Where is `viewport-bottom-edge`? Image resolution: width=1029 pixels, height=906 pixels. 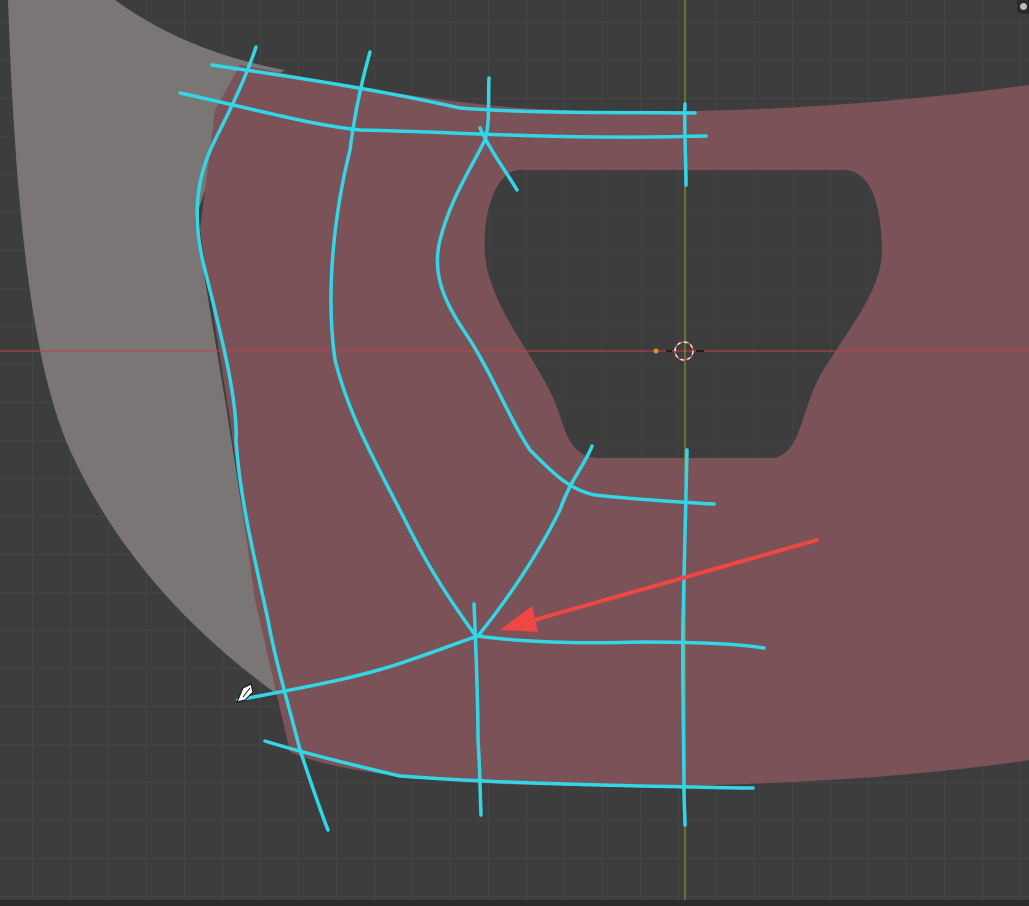 viewport-bottom-edge is located at coordinates (514, 903).